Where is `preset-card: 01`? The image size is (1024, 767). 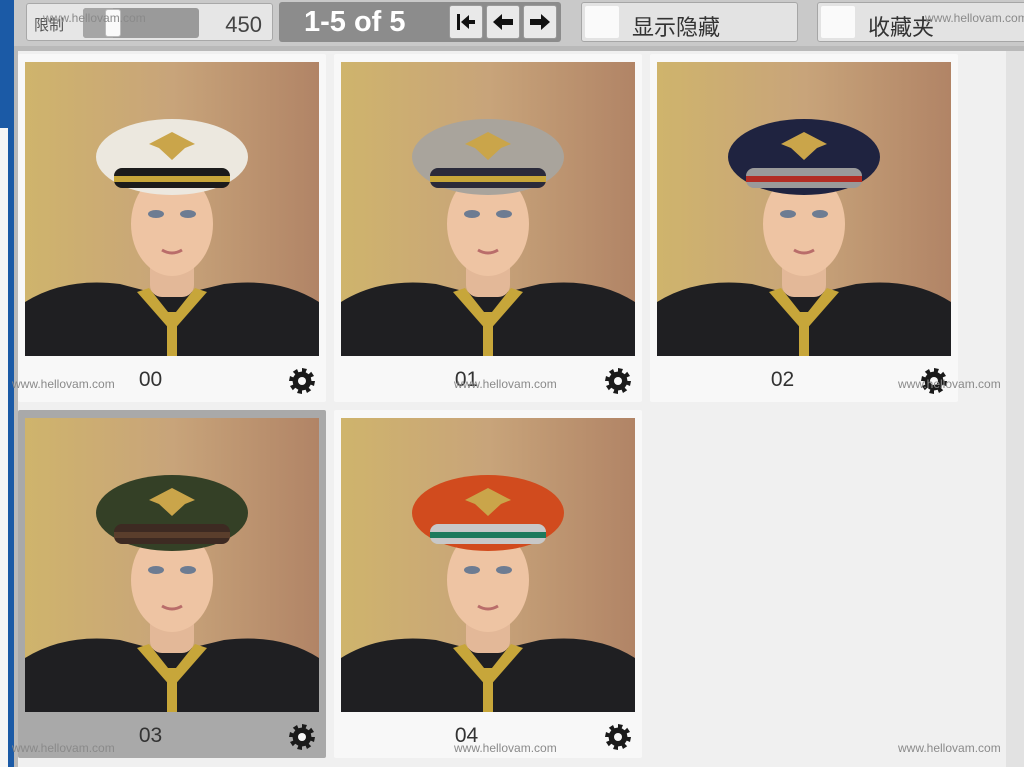 preset-card: 01 is located at coordinates (488, 228).